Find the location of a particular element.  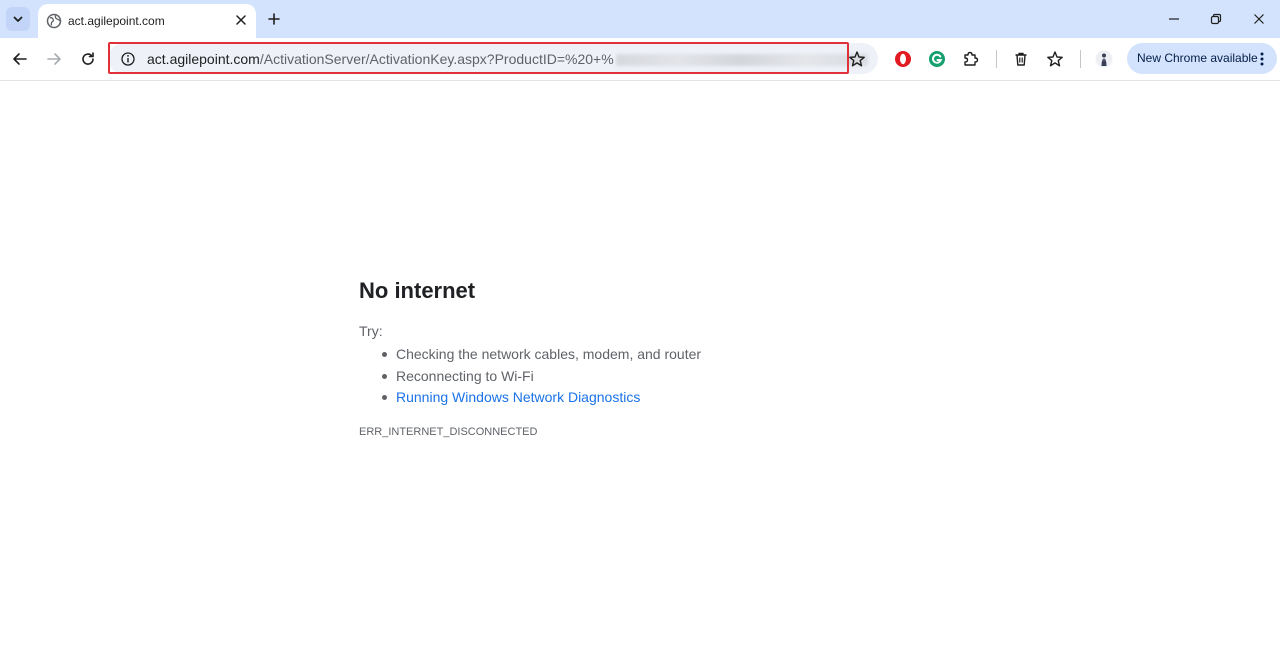

globe-icon is located at coordinates (54, 21).